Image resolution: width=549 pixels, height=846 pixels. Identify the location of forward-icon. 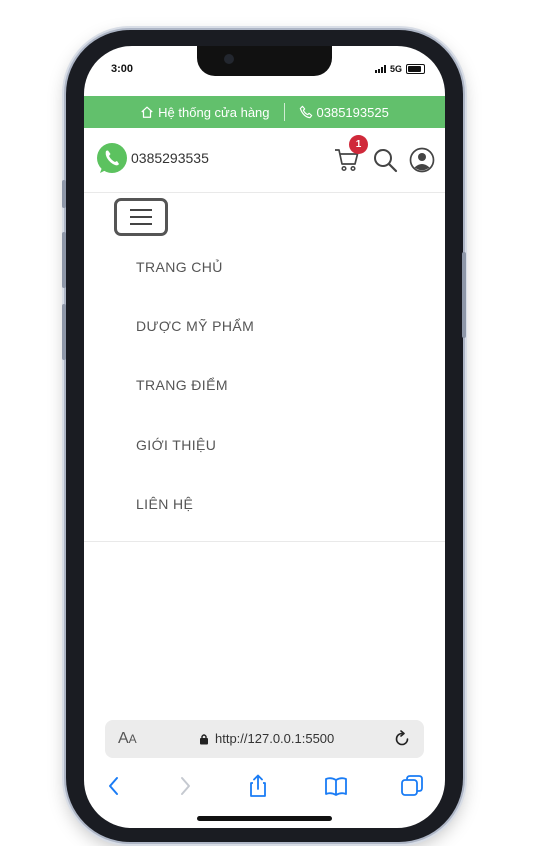
(185, 786).